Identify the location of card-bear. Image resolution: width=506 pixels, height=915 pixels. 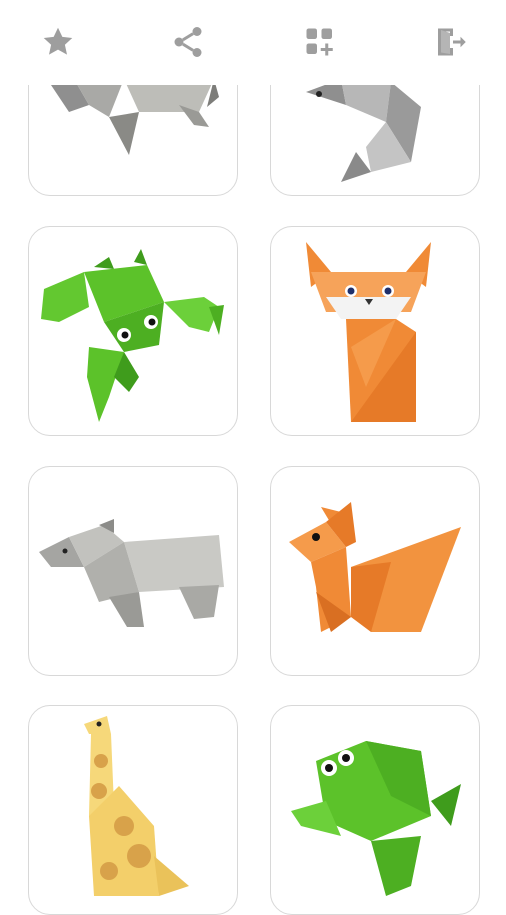
(133, 571).